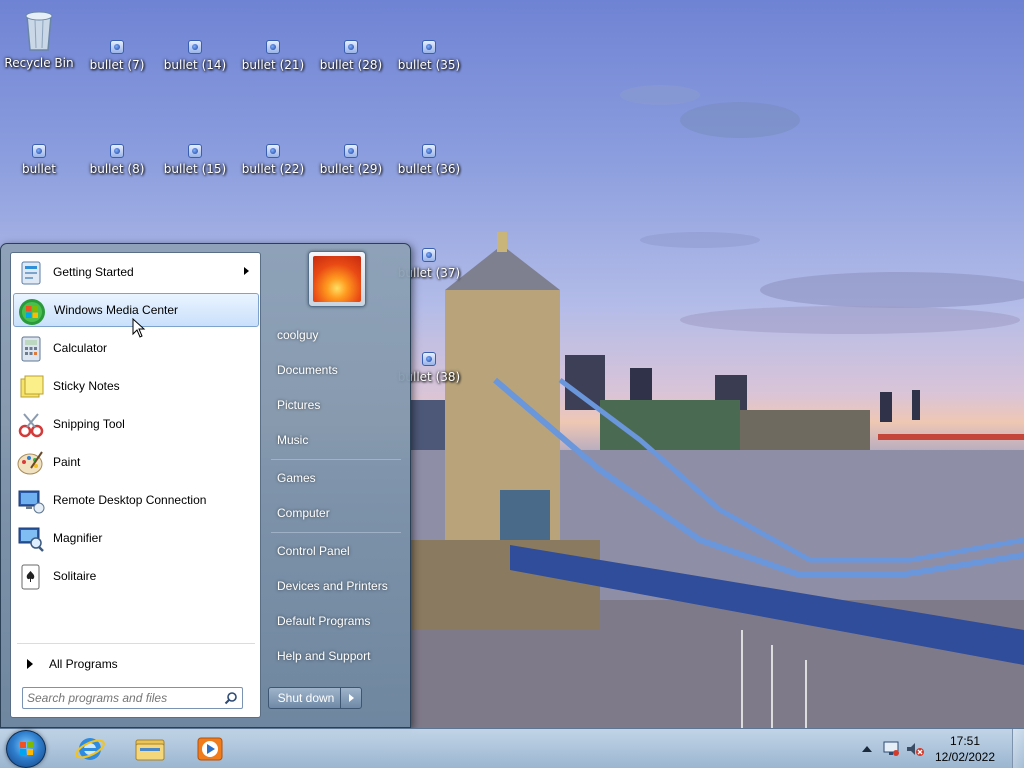 The height and width of the screenshot is (768, 1024). What do you see at coordinates (93, 272) in the screenshot?
I see `program-label: Getting Started` at bounding box center [93, 272].